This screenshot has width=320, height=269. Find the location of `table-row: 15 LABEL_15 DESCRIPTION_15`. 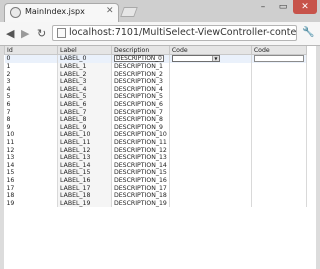

table-row: 15 LABEL_15 DESCRIPTION_15 is located at coordinates (155, 173).